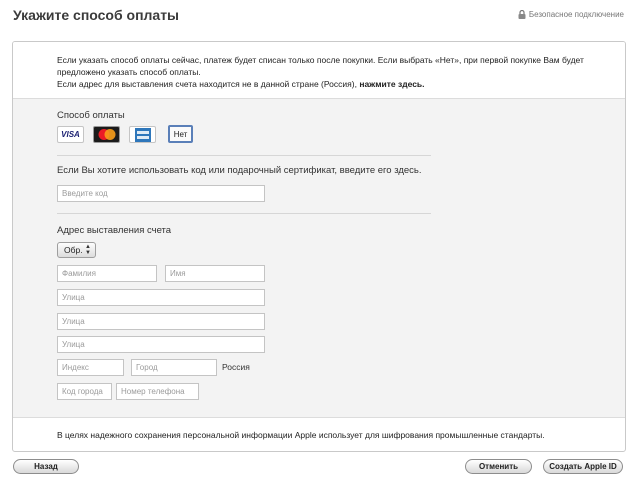 The width and height of the screenshot is (640, 491). Describe the element at coordinates (576, 14) in the screenshot. I see `secure-label: Безопасное подключение` at that location.